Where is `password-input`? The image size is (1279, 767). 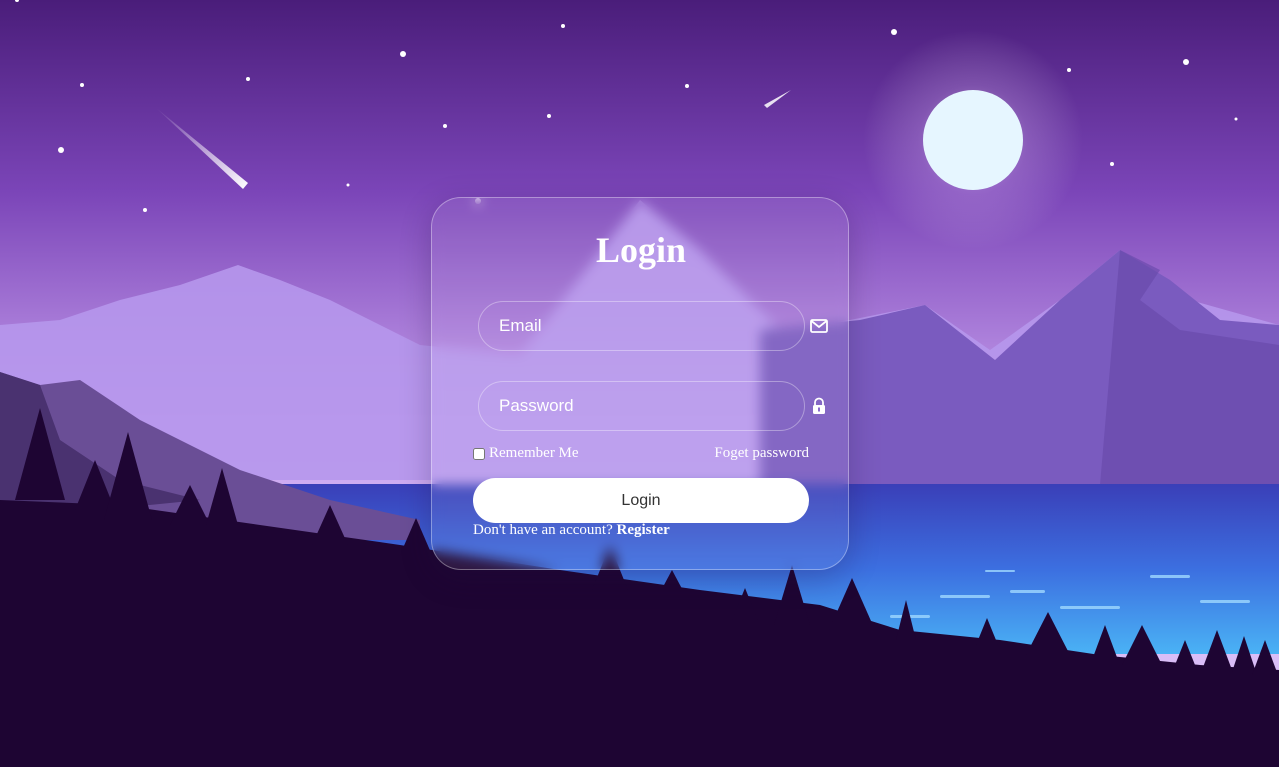 password-input is located at coordinates (641, 406).